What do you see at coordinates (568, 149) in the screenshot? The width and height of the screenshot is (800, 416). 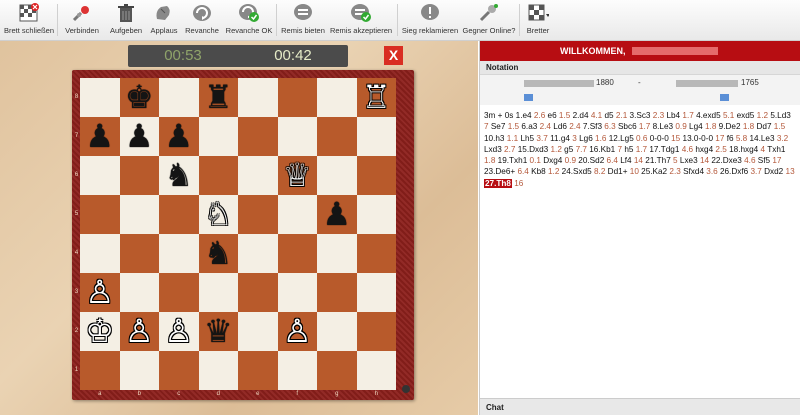 I see `move: g5` at bounding box center [568, 149].